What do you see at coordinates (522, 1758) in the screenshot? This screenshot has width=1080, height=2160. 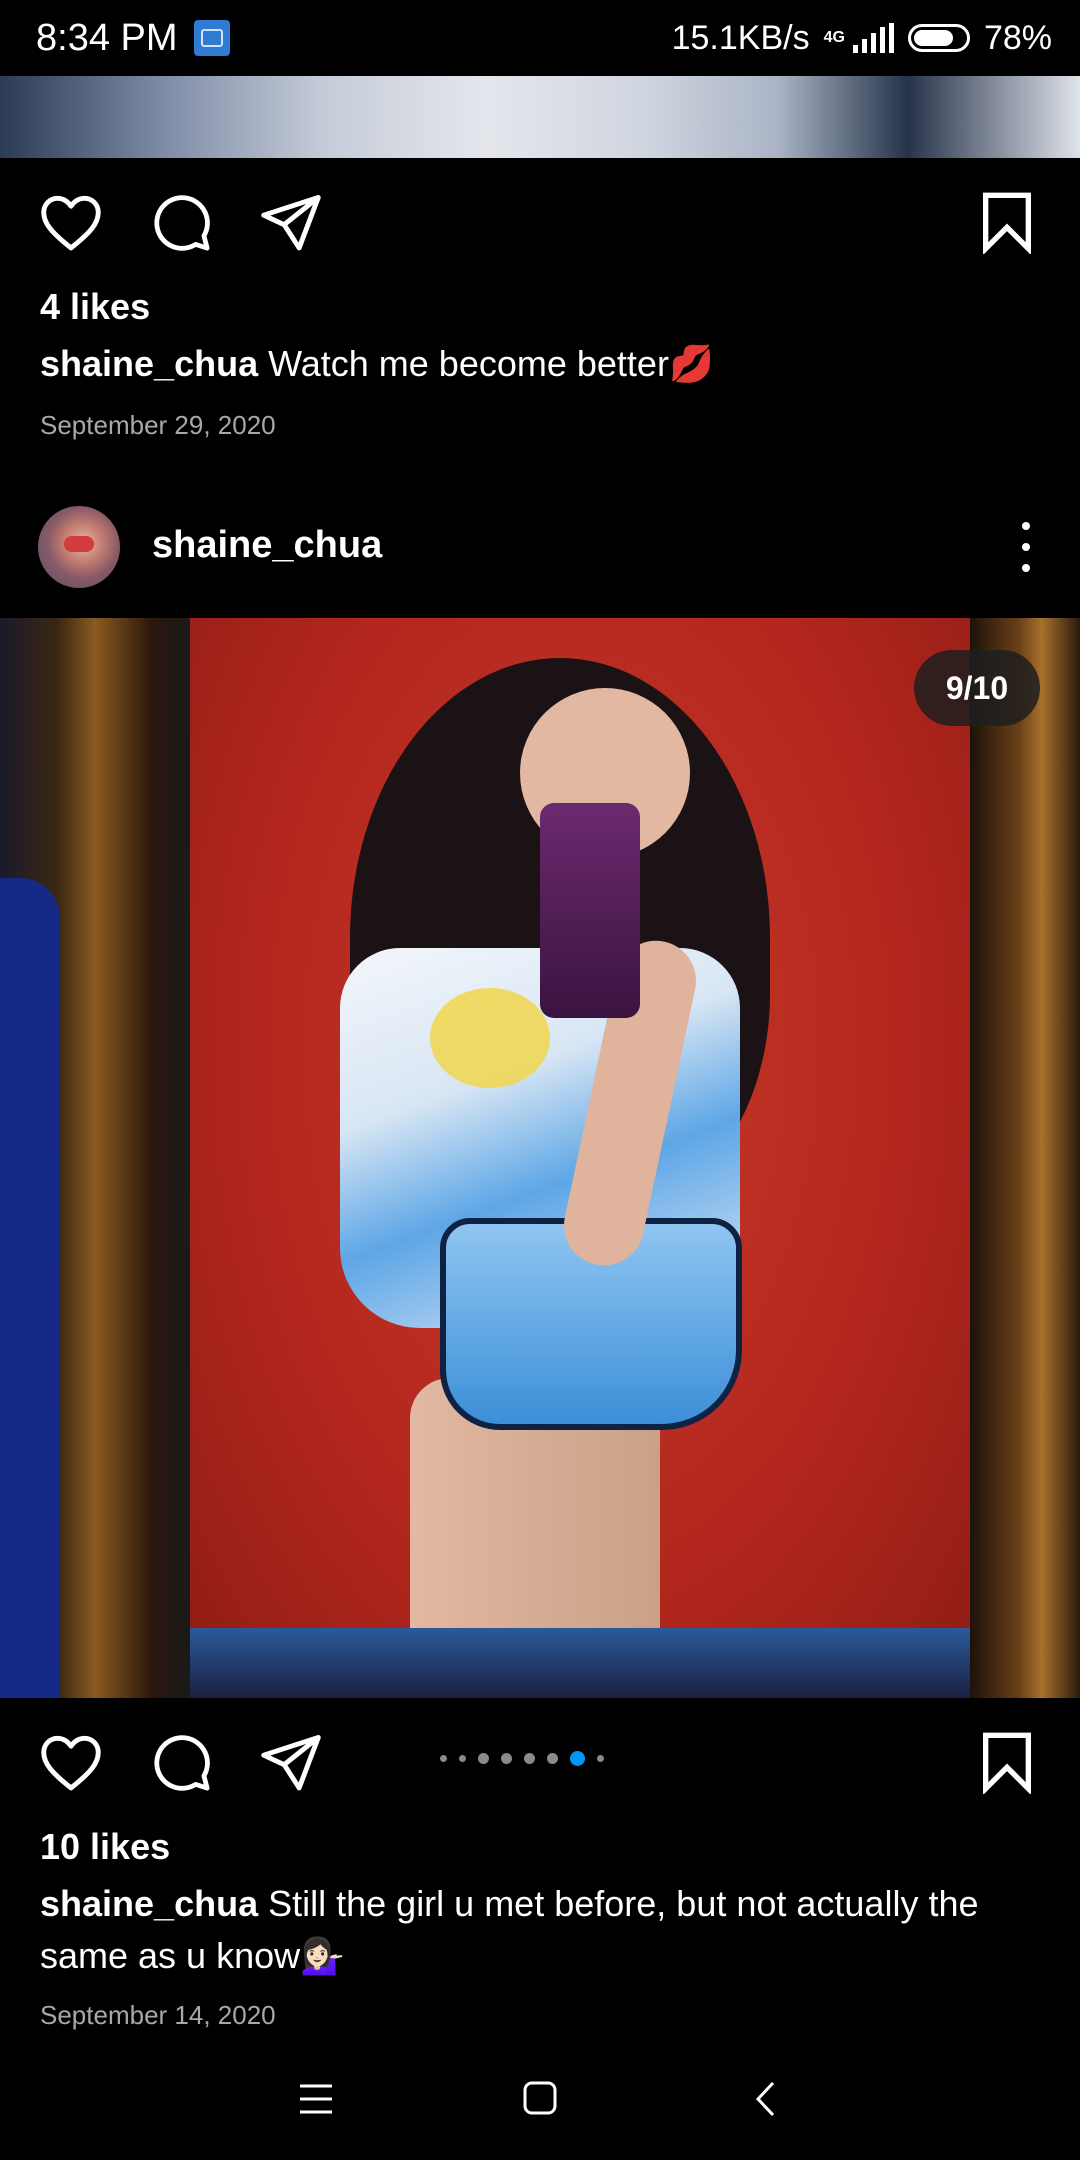 I see `carousel-indicator` at bounding box center [522, 1758].